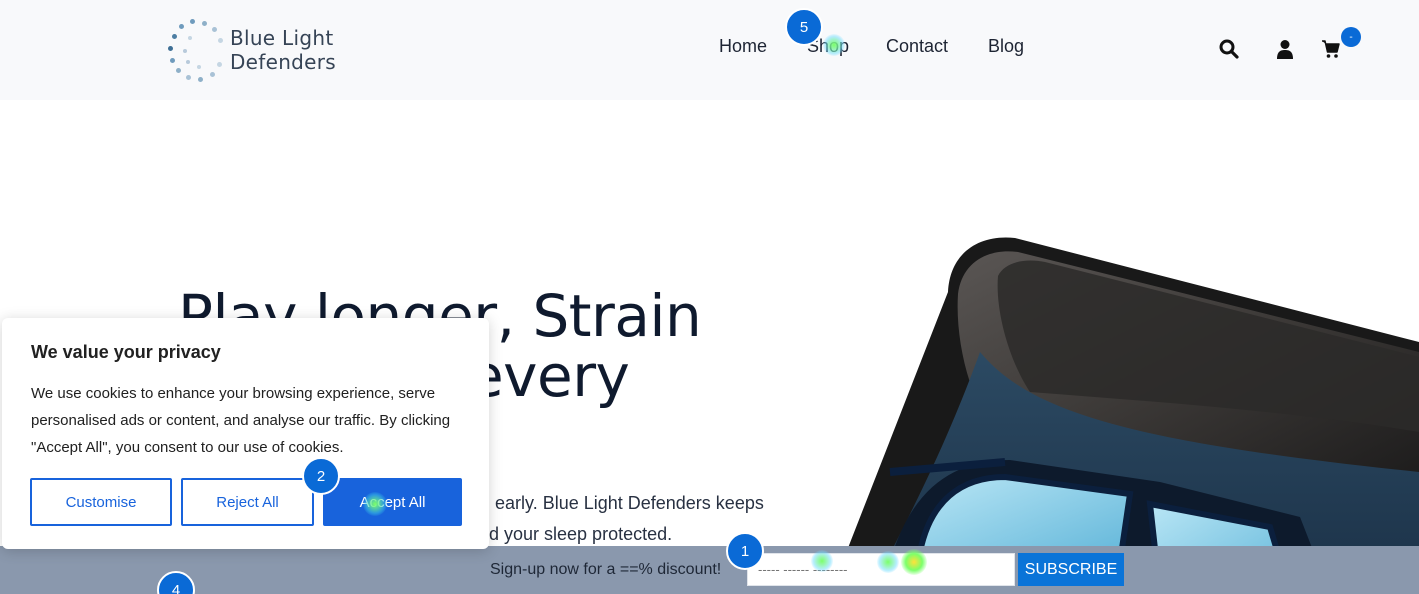  I want to click on logo-dots-icon, so click(197, 50).